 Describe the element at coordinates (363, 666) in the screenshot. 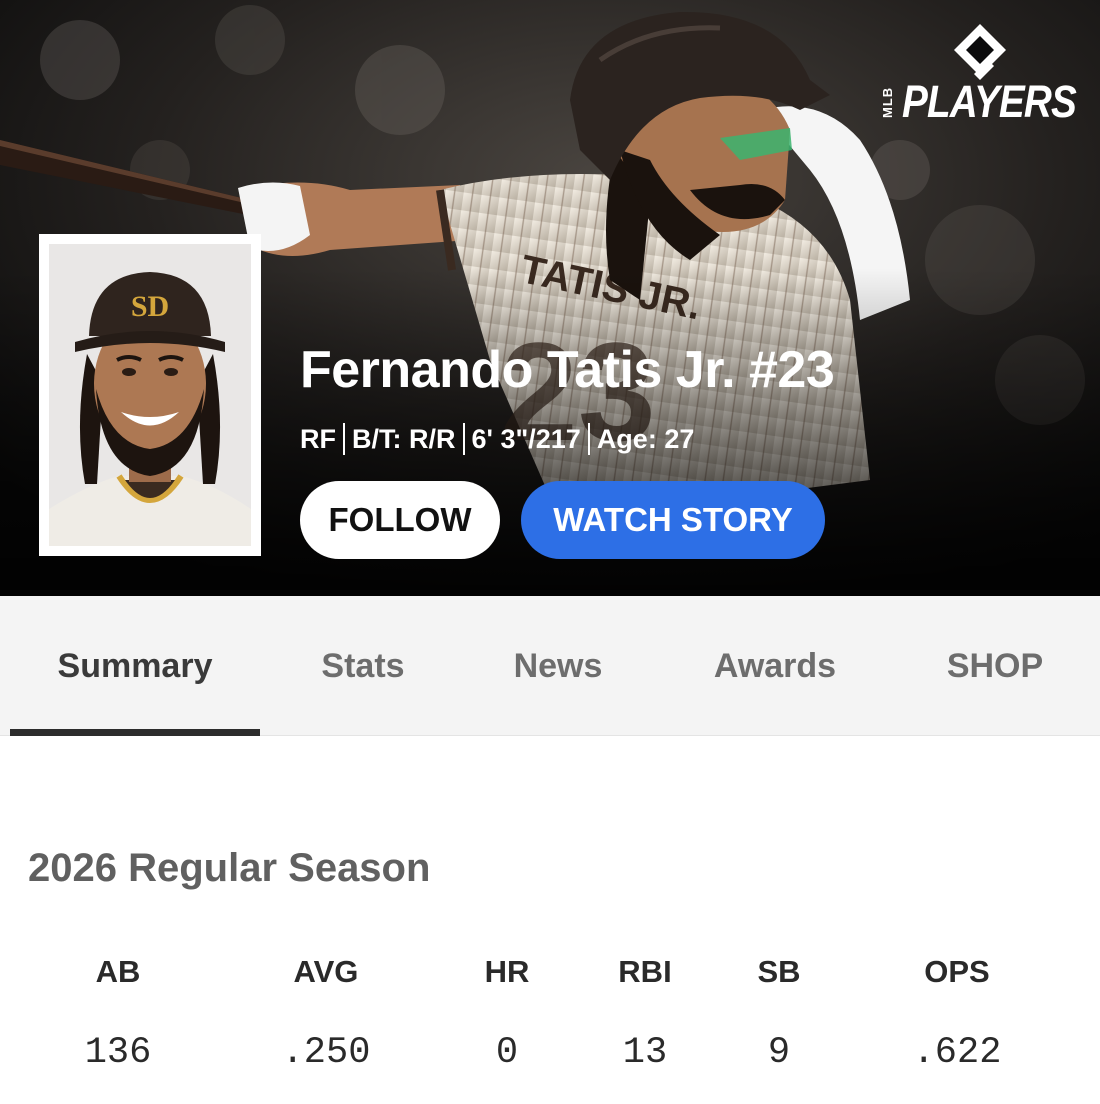

I see `tab-stats: Stats` at that location.